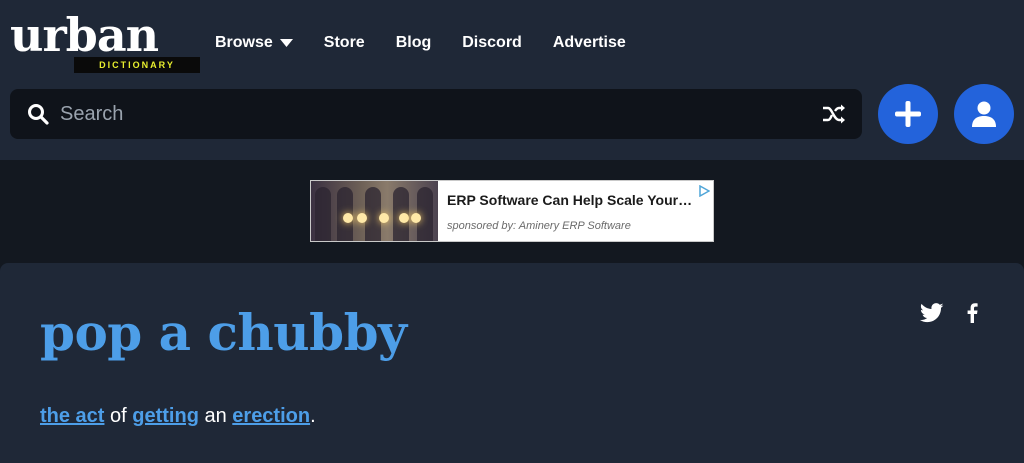  What do you see at coordinates (215, 416) in the screenshot?
I see `definition-text-segment: an` at bounding box center [215, 416].